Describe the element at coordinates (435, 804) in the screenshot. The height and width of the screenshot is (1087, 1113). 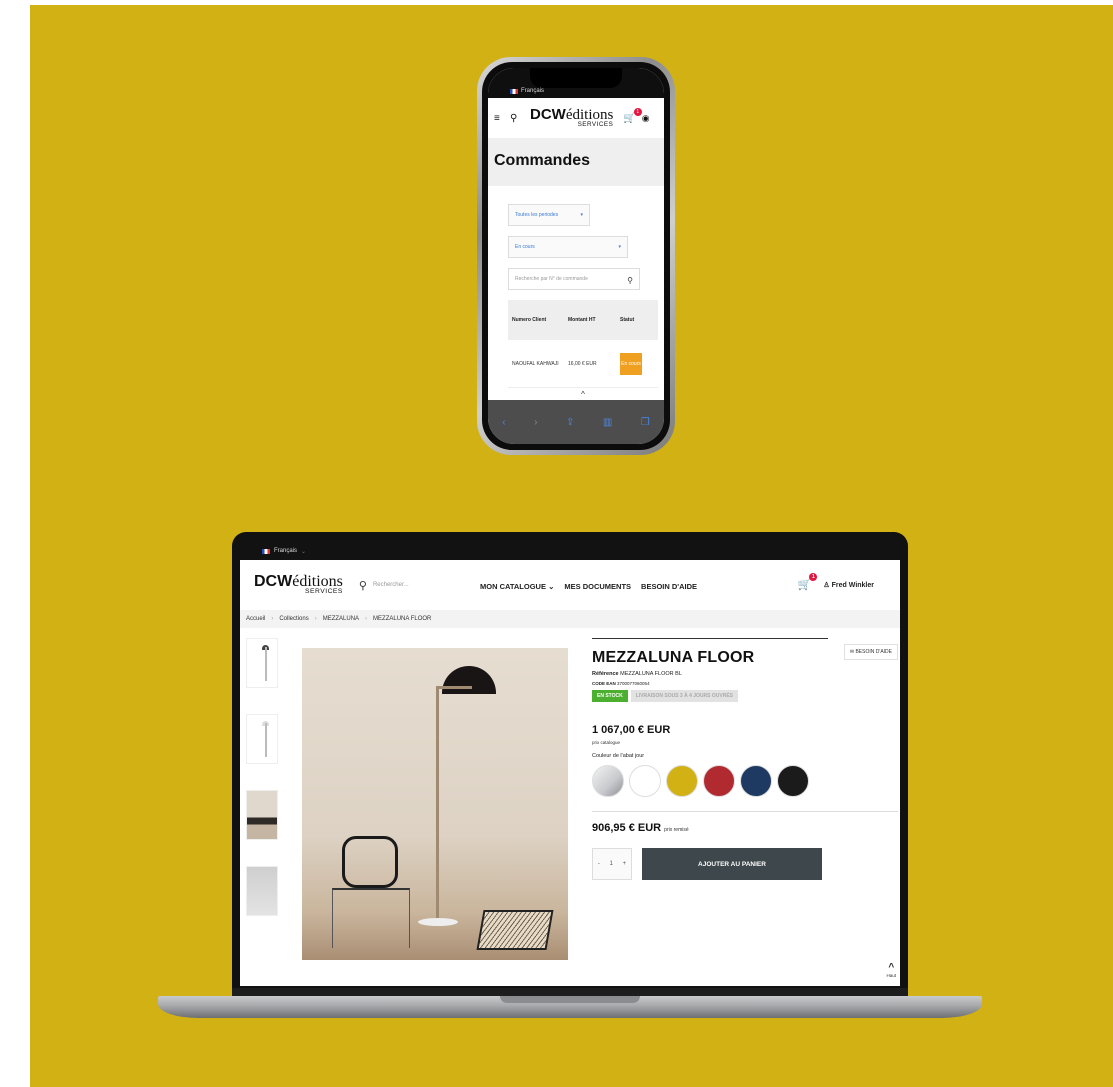
I see `product-main-image` at that location.